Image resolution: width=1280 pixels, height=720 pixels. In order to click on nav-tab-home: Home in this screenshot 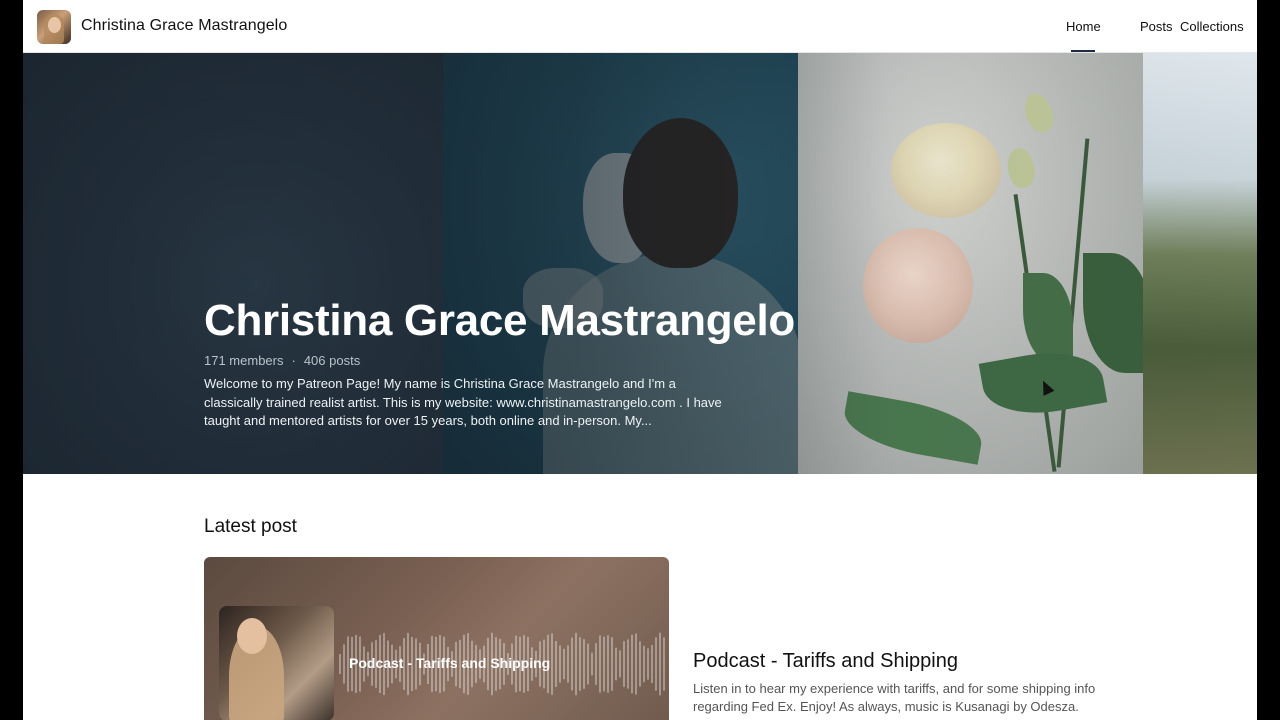, I will do `click(1083, 26)`.